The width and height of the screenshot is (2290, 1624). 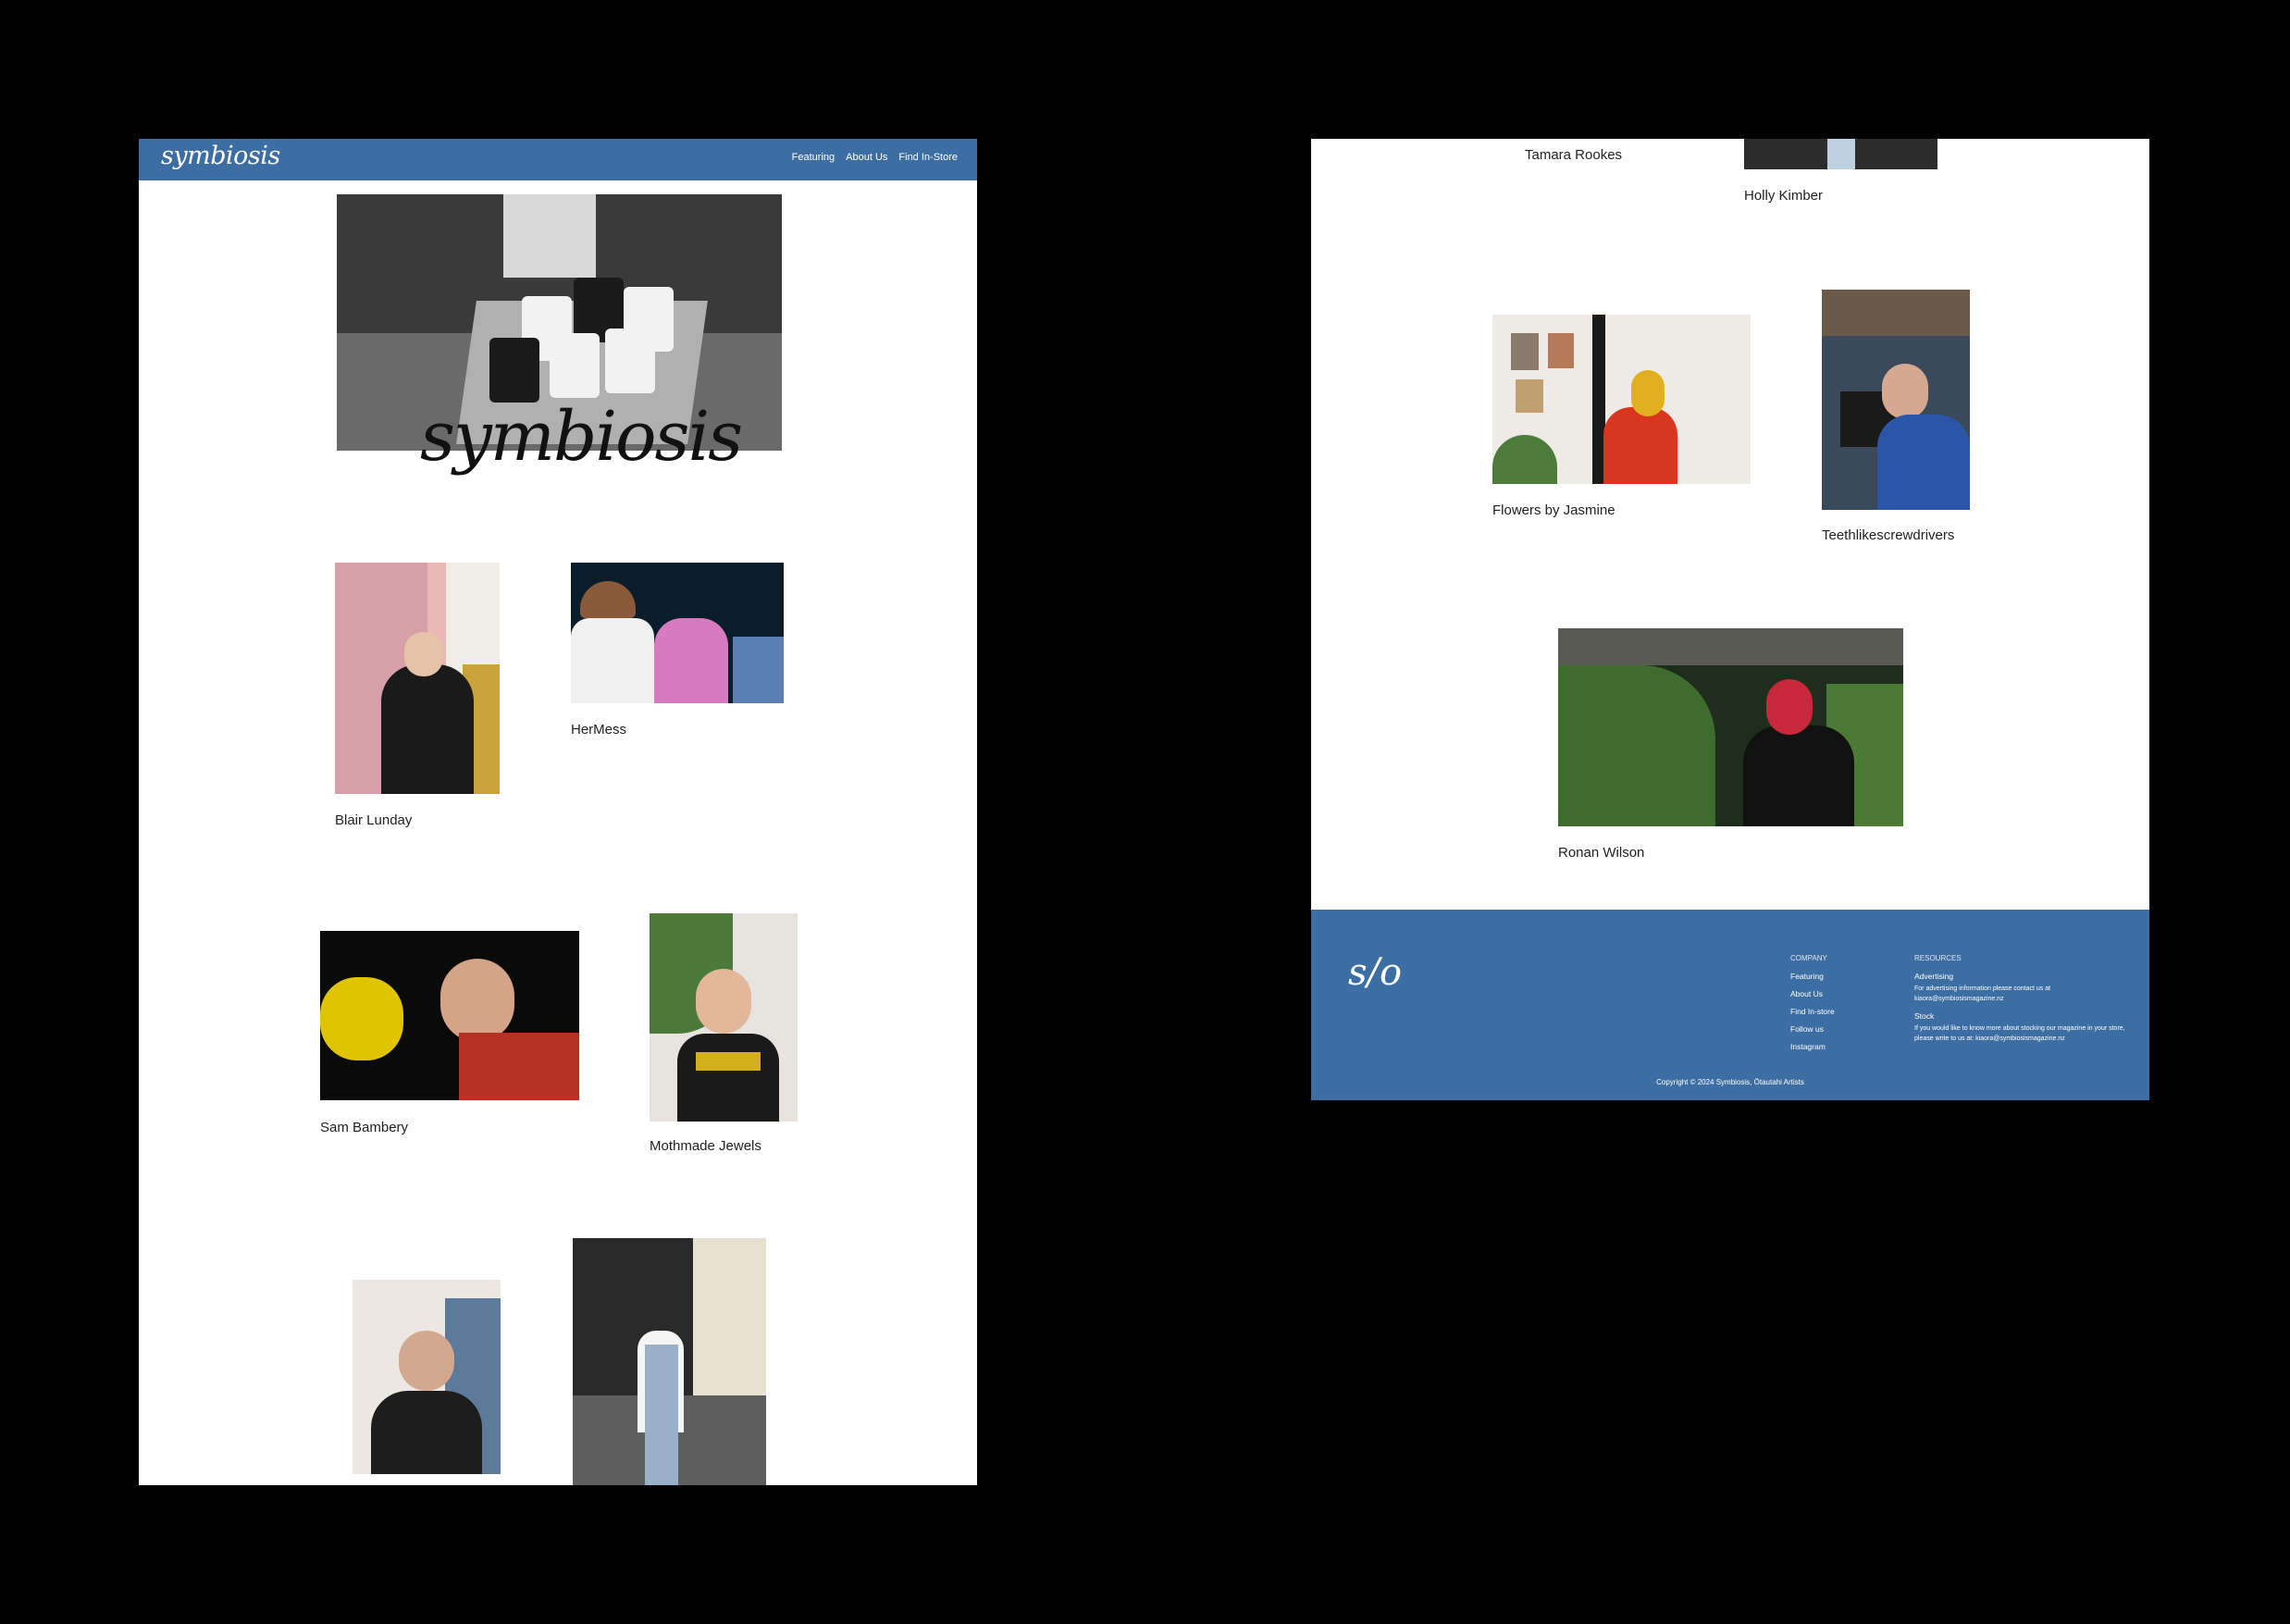 I want to click on nav-links: Featuring About Us Find In-Store, so click(x=875, y=157).